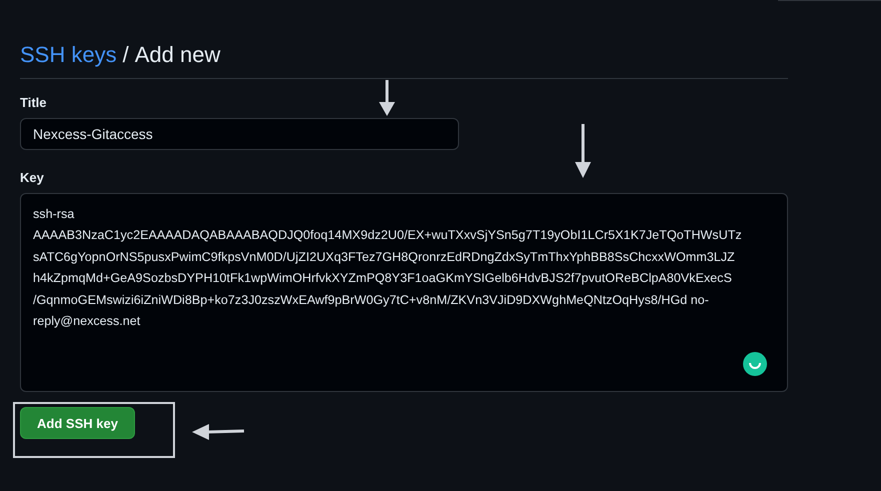  Describe the element at coordinates (755, 364) in the screenshot. I see `assistant-icon` at that location.